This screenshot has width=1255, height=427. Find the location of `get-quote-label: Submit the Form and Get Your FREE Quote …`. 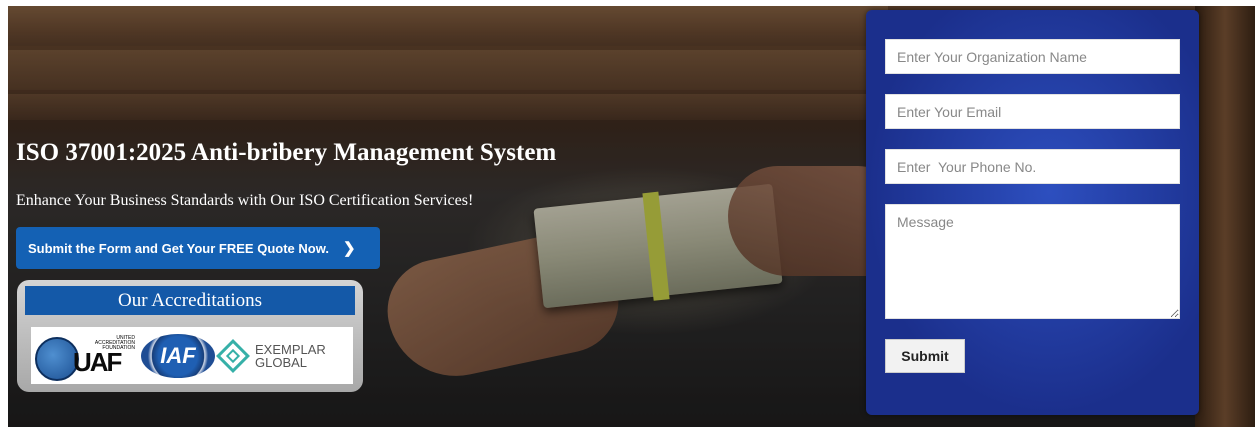

get-quote-label: Submit the Form and Get Your FREE Quote … is located at coordinates (178, 248).